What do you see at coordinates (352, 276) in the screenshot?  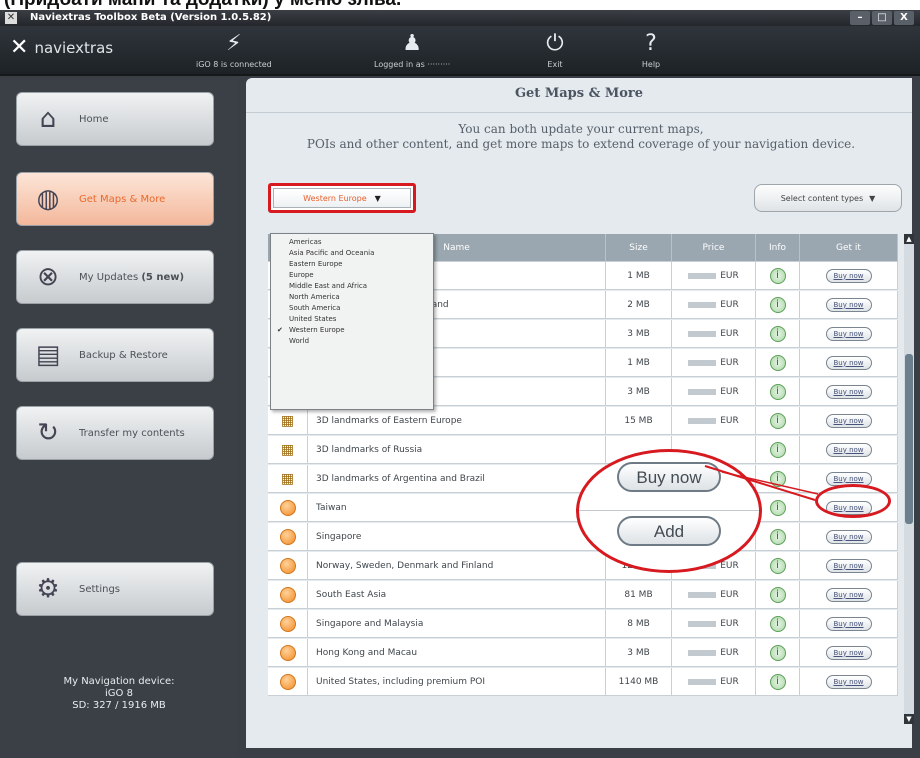 I see `dropdown-option: Europe` at bounding box center [352, 276].